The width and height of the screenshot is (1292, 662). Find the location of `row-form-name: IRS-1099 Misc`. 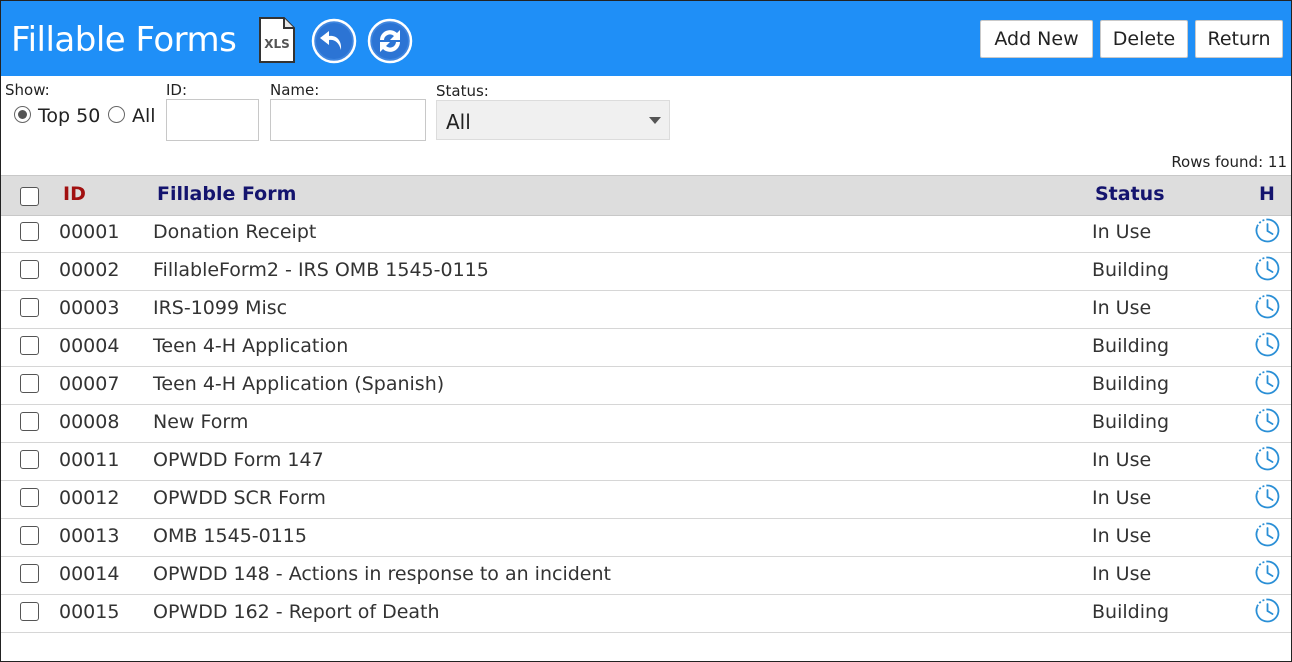

row-form-name: IRS-1099 Misc is located at coordinates (220, 308).